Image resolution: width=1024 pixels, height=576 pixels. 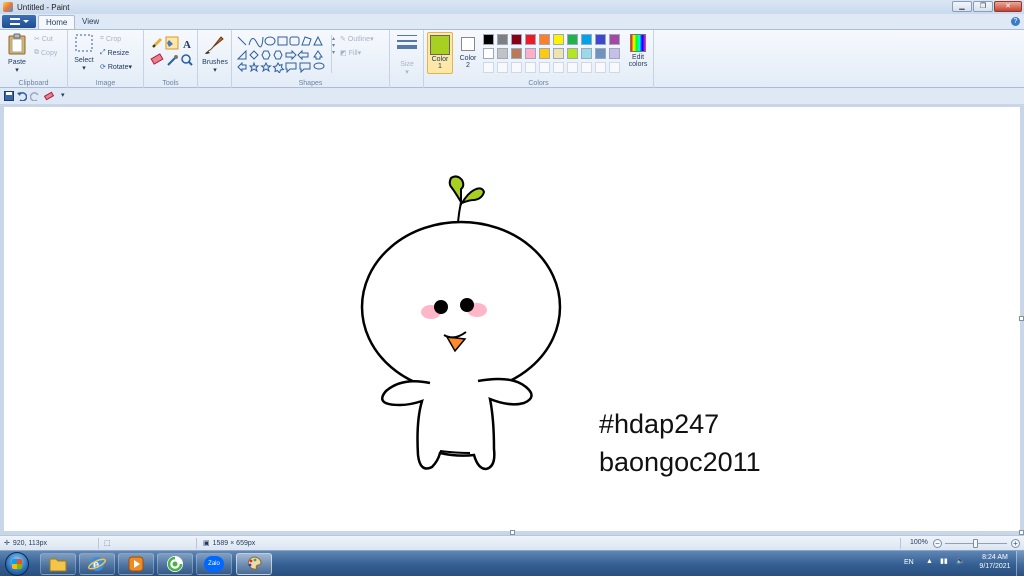 I want to click on zoom-out-button: −, so click(x=937, y=543).